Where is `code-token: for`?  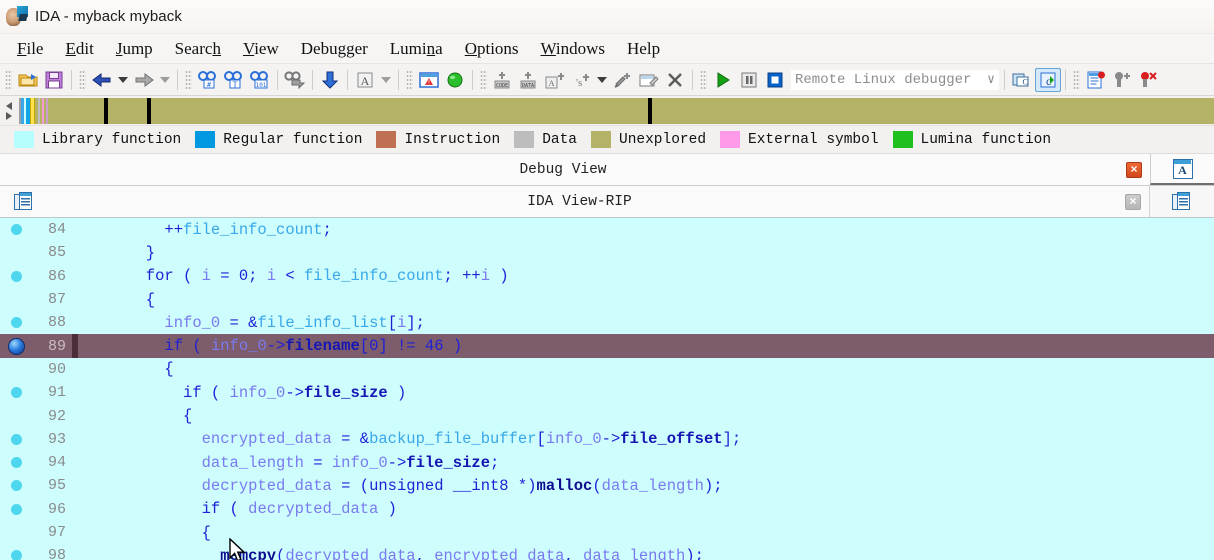 code-token: for is located at coordinates (132, 276).